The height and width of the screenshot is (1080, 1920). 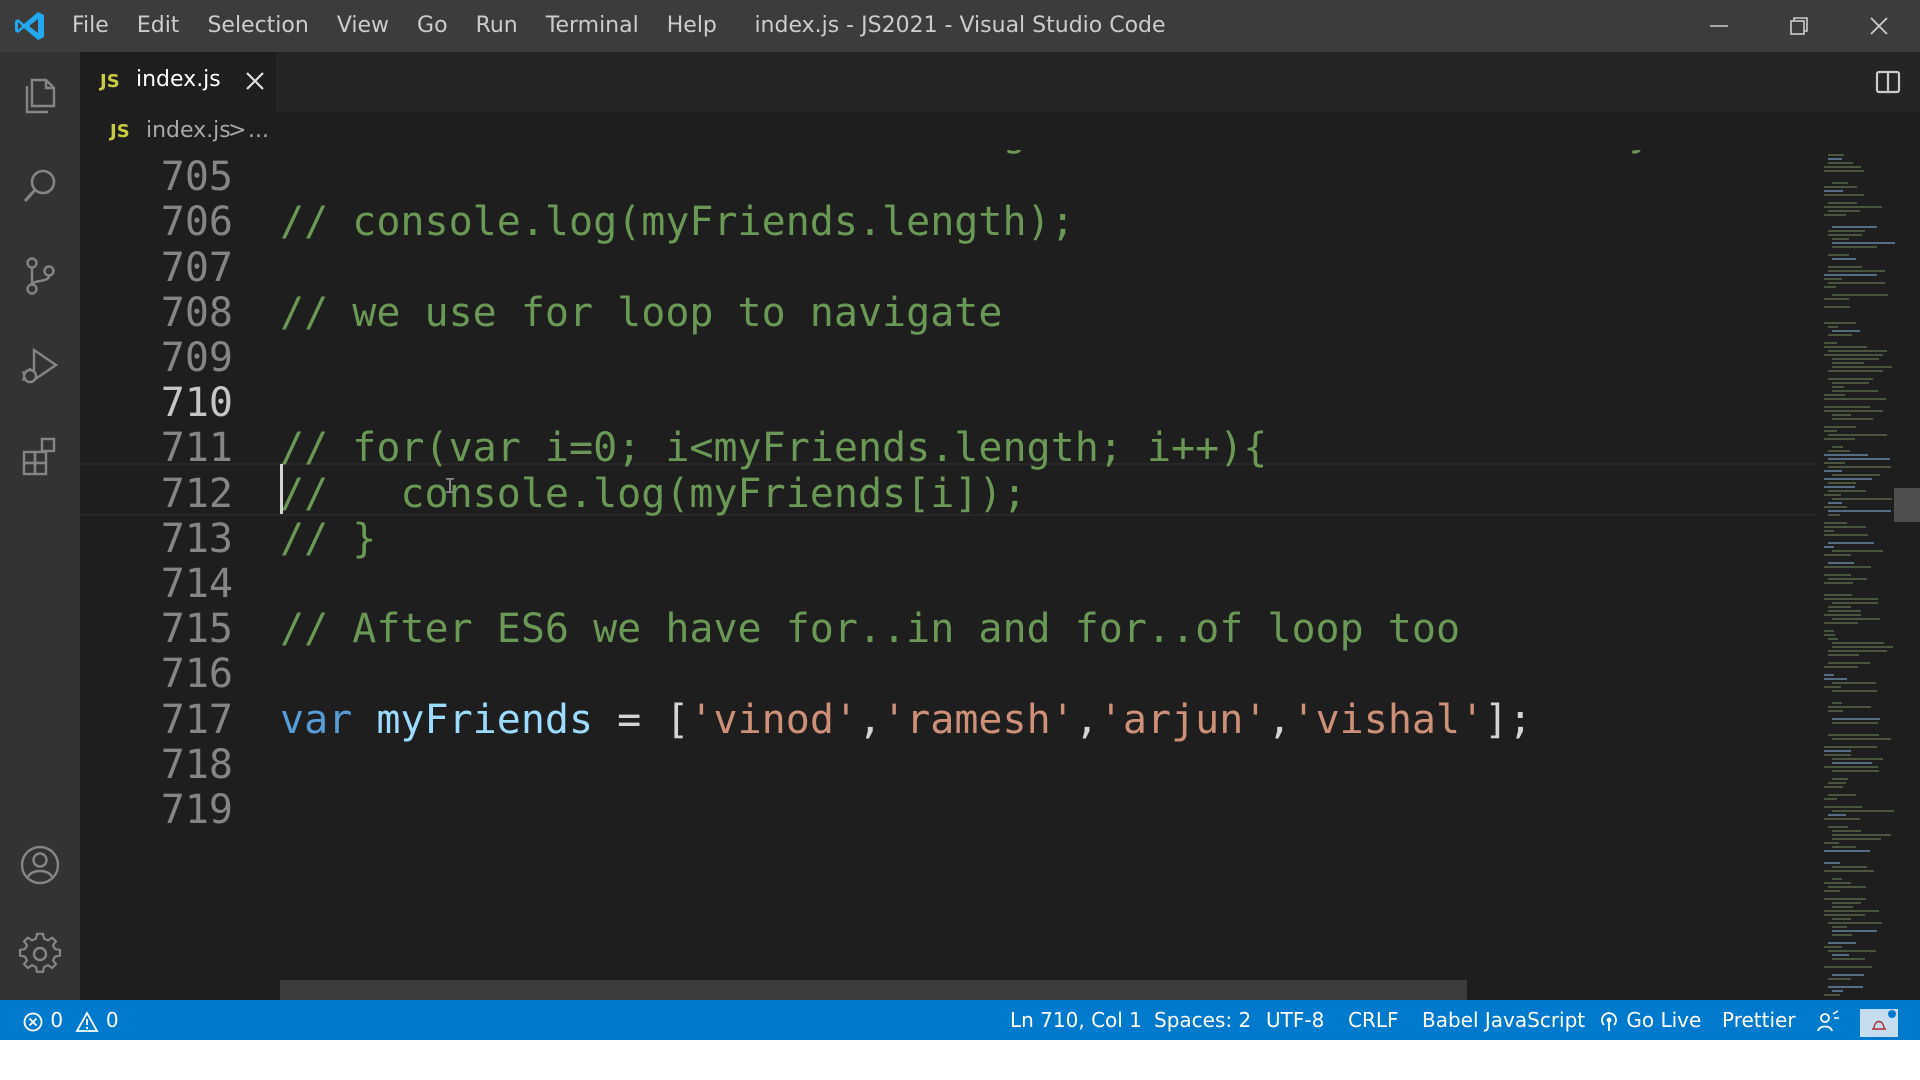 I want to click on menu-selection: Selection, so click(x=257, y=26).